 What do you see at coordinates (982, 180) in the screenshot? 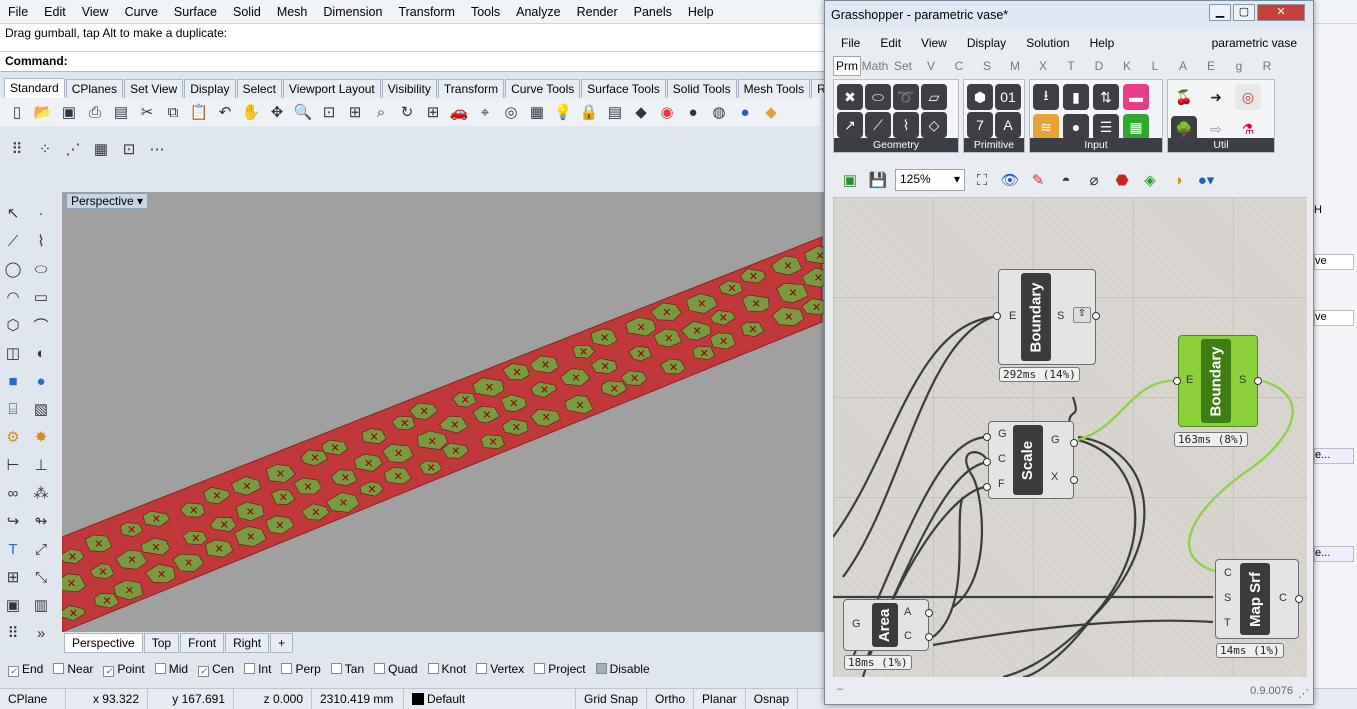
I see `zoom-extents-frame-icon: ⛶` at bounding box center [982, 180].